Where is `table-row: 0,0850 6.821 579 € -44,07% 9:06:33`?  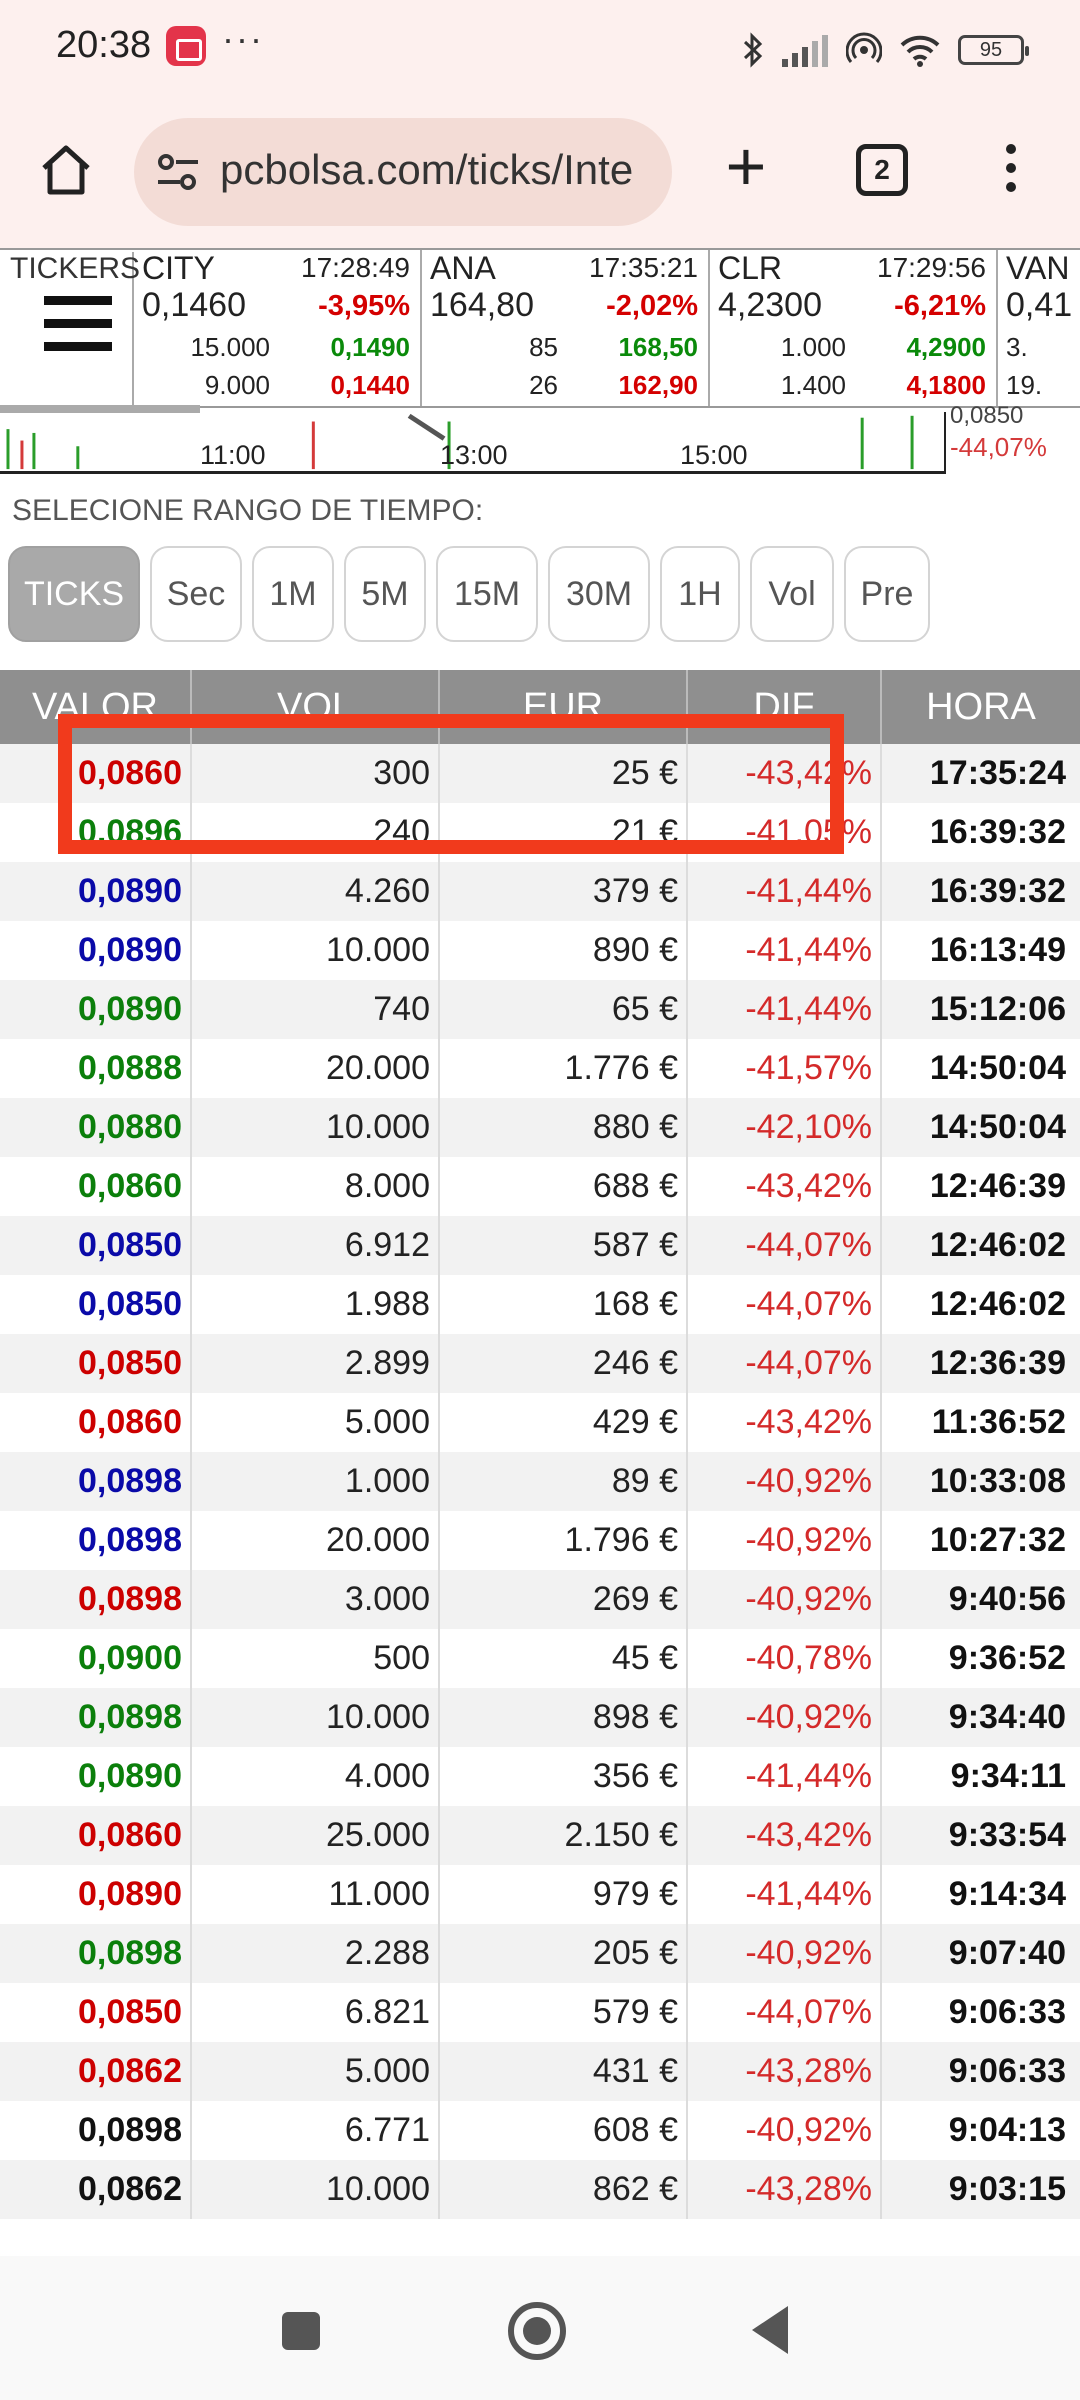
table-row: 0,0850 6.821 579 € -44,07% 9:06:33 is located at coordinates (540, 2012).